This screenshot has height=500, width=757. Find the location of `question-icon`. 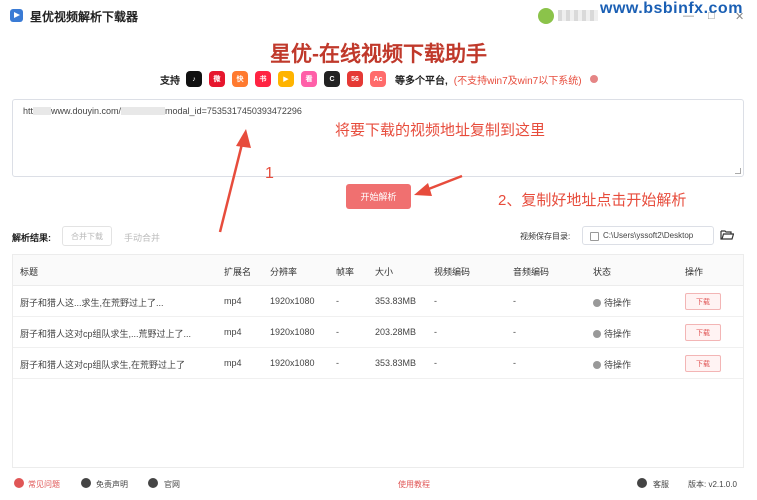

question-icon is located at coordinates (19, 483).